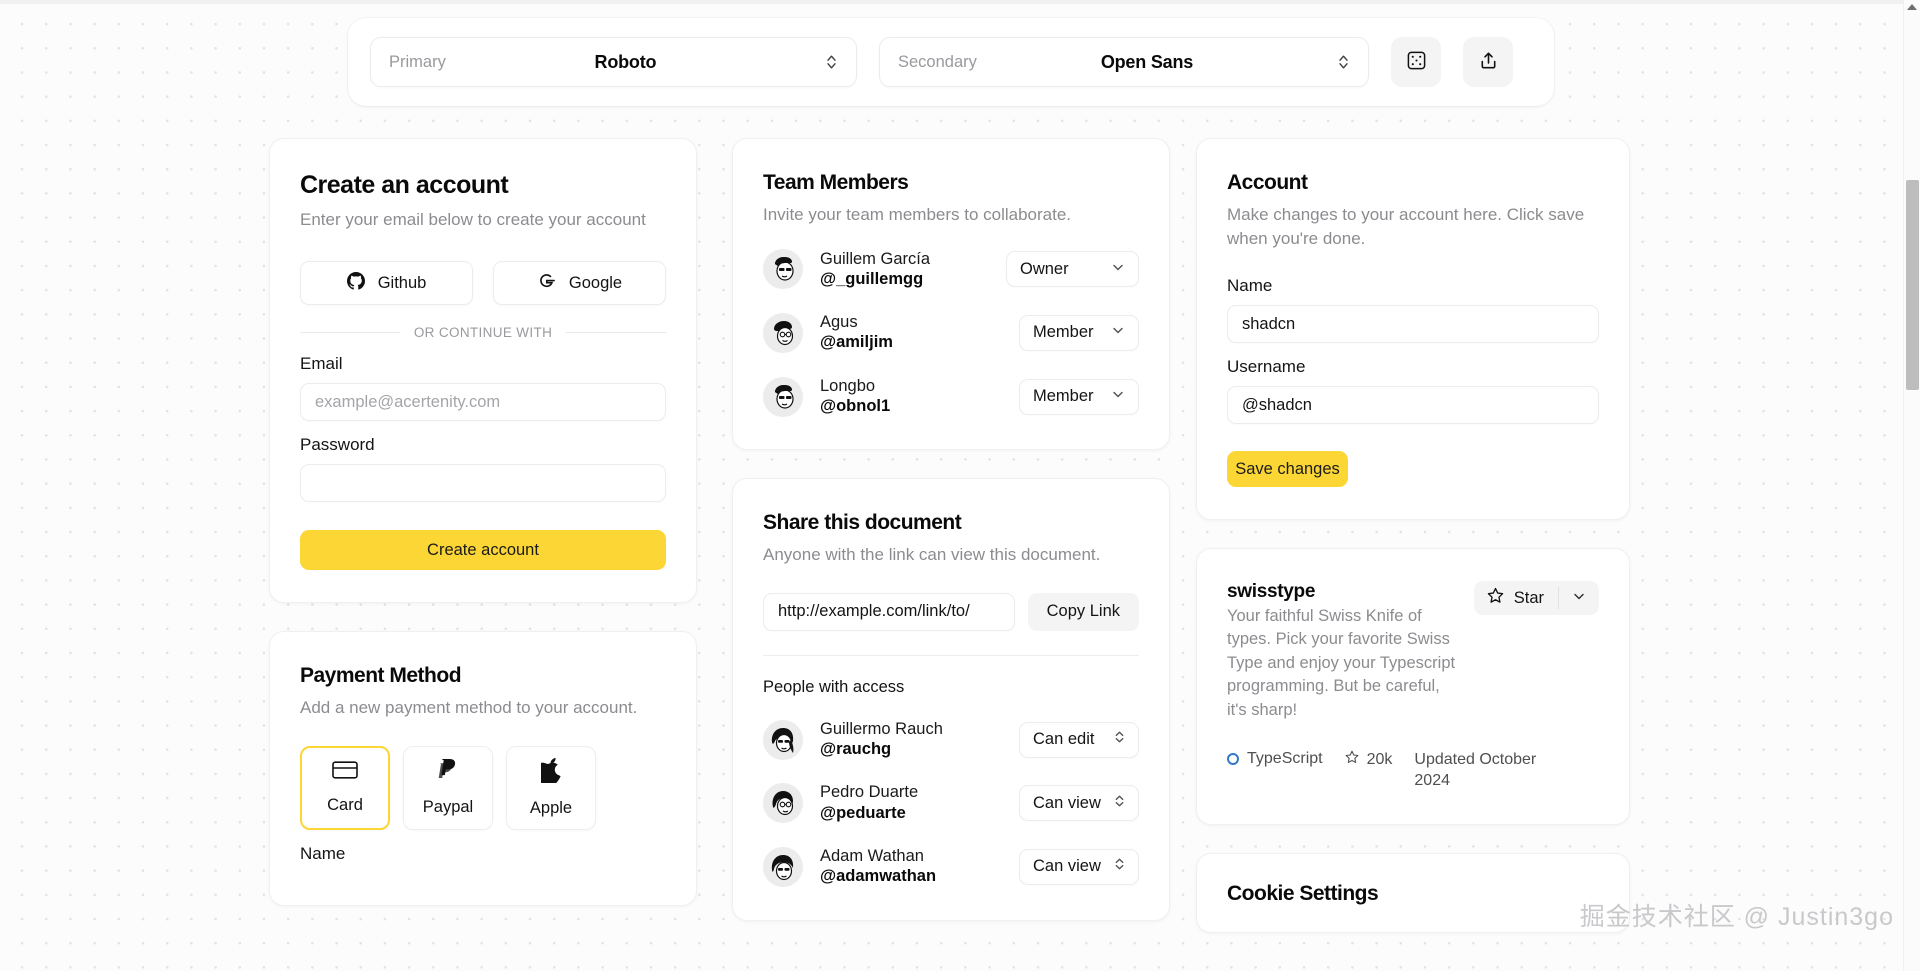 The image size is (1920, 971). What do you see at coordinates (1413, 771) in the screenshot?
I see `swisstype-meta-row: TypeScript 20k Updated October 2024` at bounding box center [1413, 771].